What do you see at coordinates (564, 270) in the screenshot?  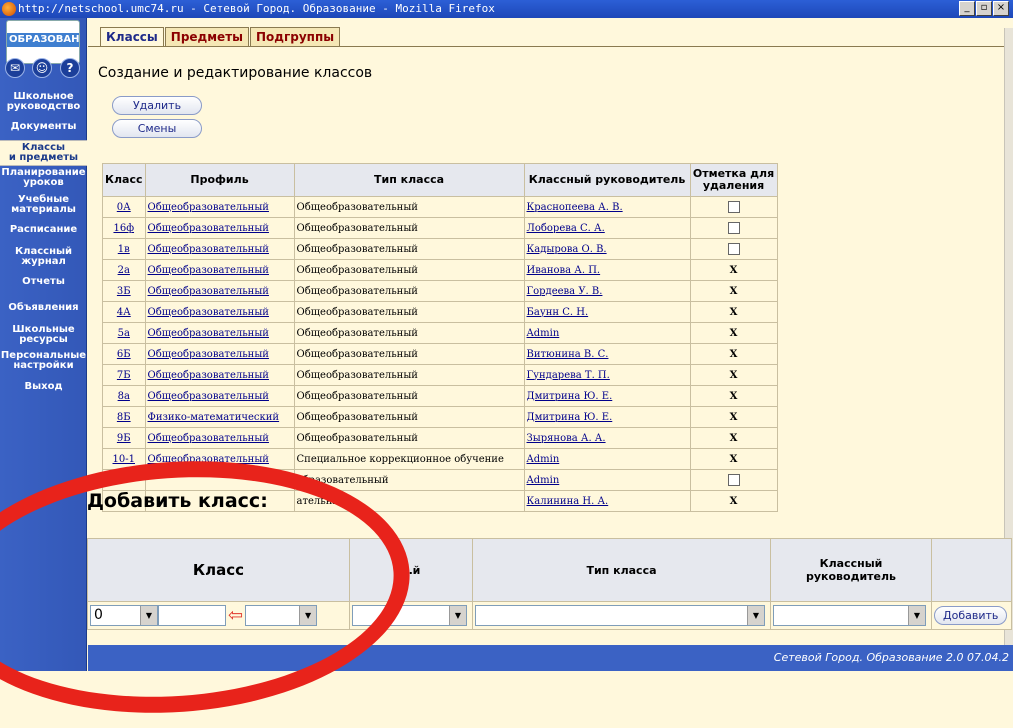 I see `cell-teacher-link: Иванова А. П.` at bounding box center [564, 270].